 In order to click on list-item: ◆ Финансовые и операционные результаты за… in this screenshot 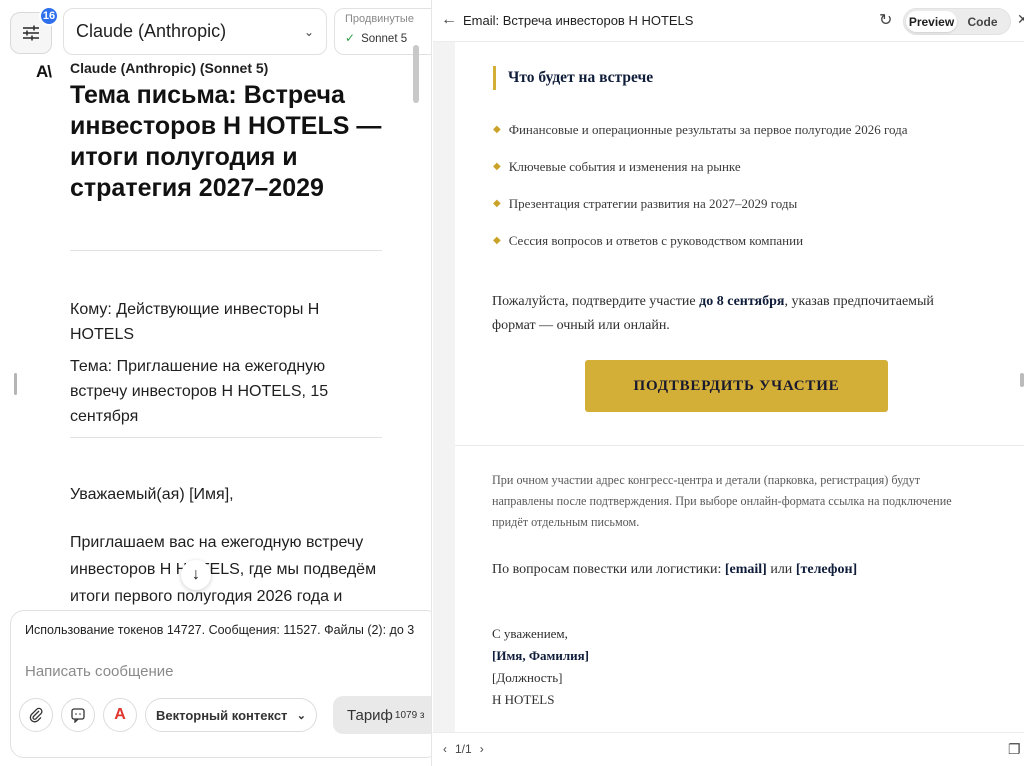, I will do `click(700, 140)`.